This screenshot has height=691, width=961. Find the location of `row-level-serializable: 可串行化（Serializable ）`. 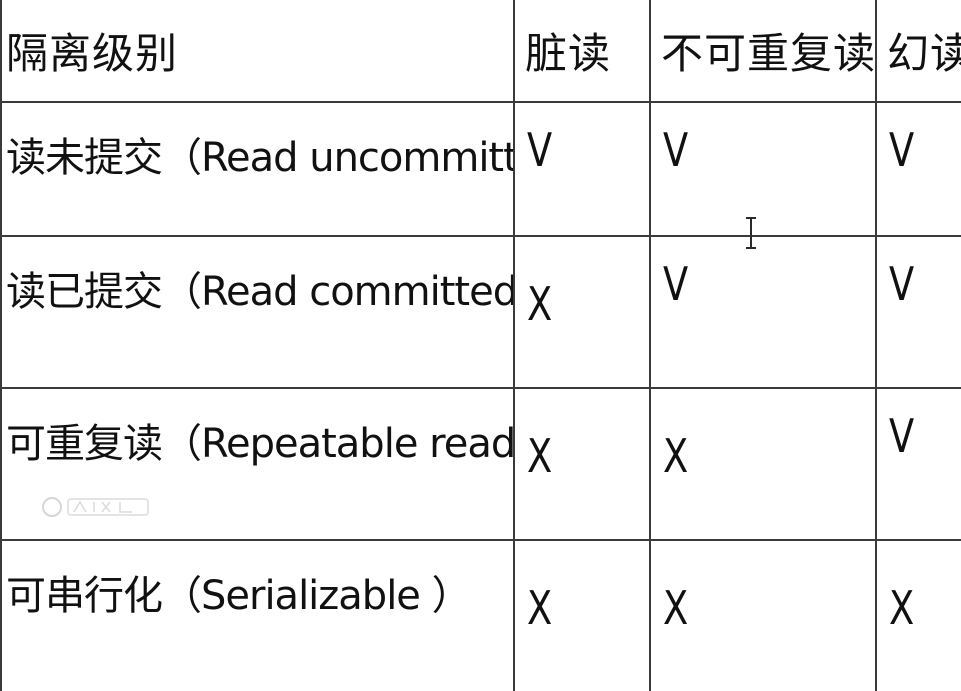

row-level-serializable: 可串行化（Serializable ） is located at coordinates (257, 615).